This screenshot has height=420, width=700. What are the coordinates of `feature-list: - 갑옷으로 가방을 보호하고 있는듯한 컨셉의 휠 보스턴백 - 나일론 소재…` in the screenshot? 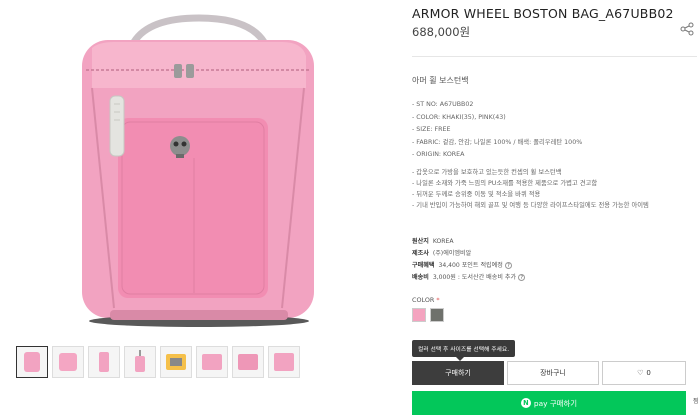 It's located at (551, 189).